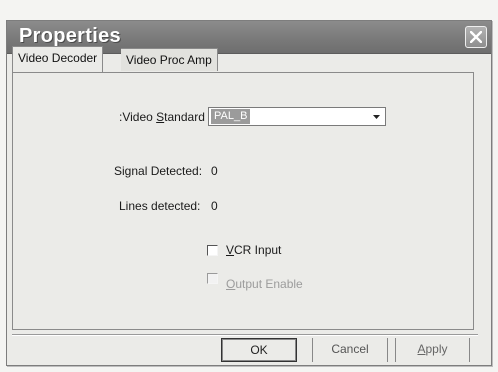 The image size is (498, 372). I want to click on close-icon, so click(476, 37).